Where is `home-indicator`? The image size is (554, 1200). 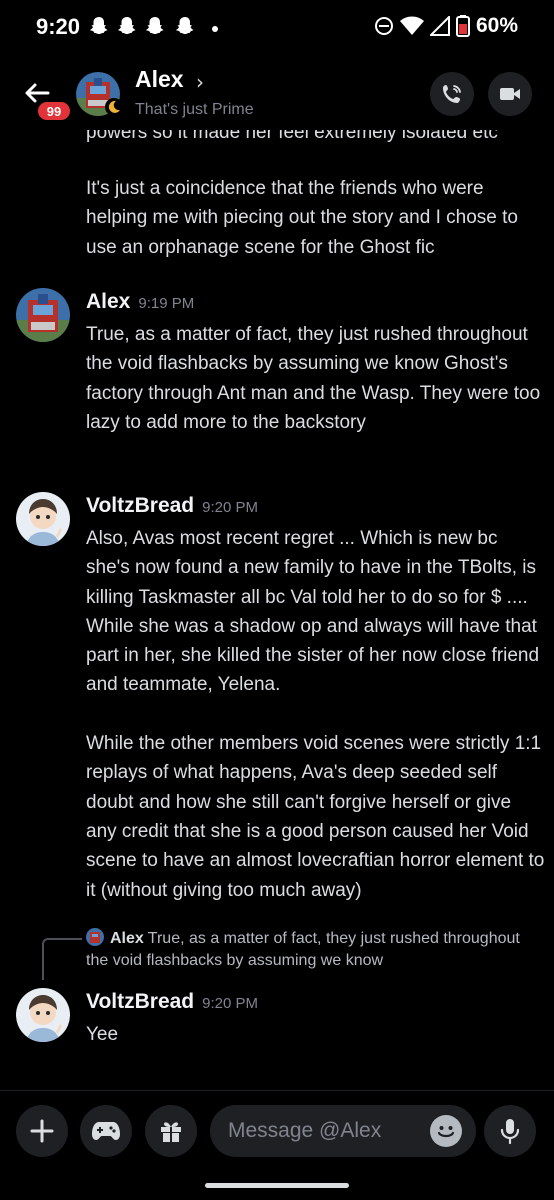
home-indicator is located at coordinates (277, 1185).